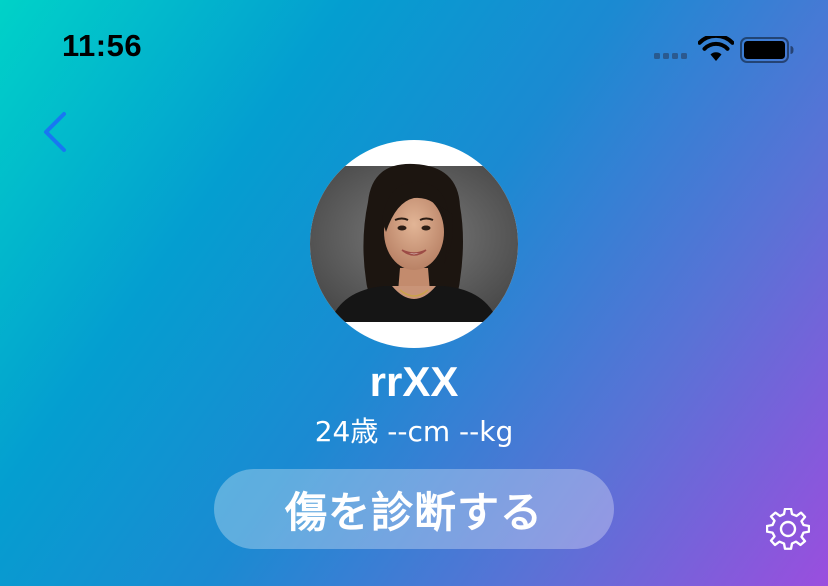  What do you see at coordinates (414, 244) in the screenshot?
I see `avatar` at bounding box center [414, 244].